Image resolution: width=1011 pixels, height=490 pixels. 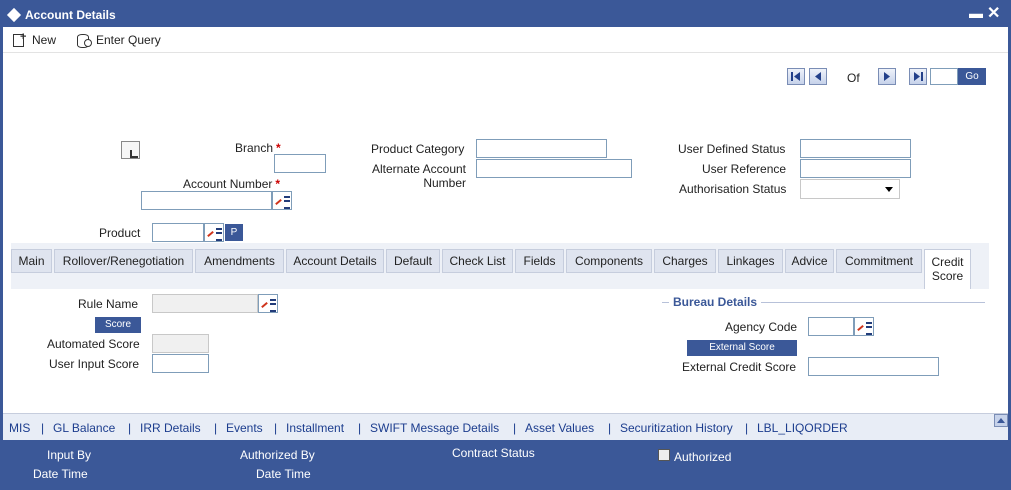 I want to click on product-lov-icon, so click(x=214, y=232).